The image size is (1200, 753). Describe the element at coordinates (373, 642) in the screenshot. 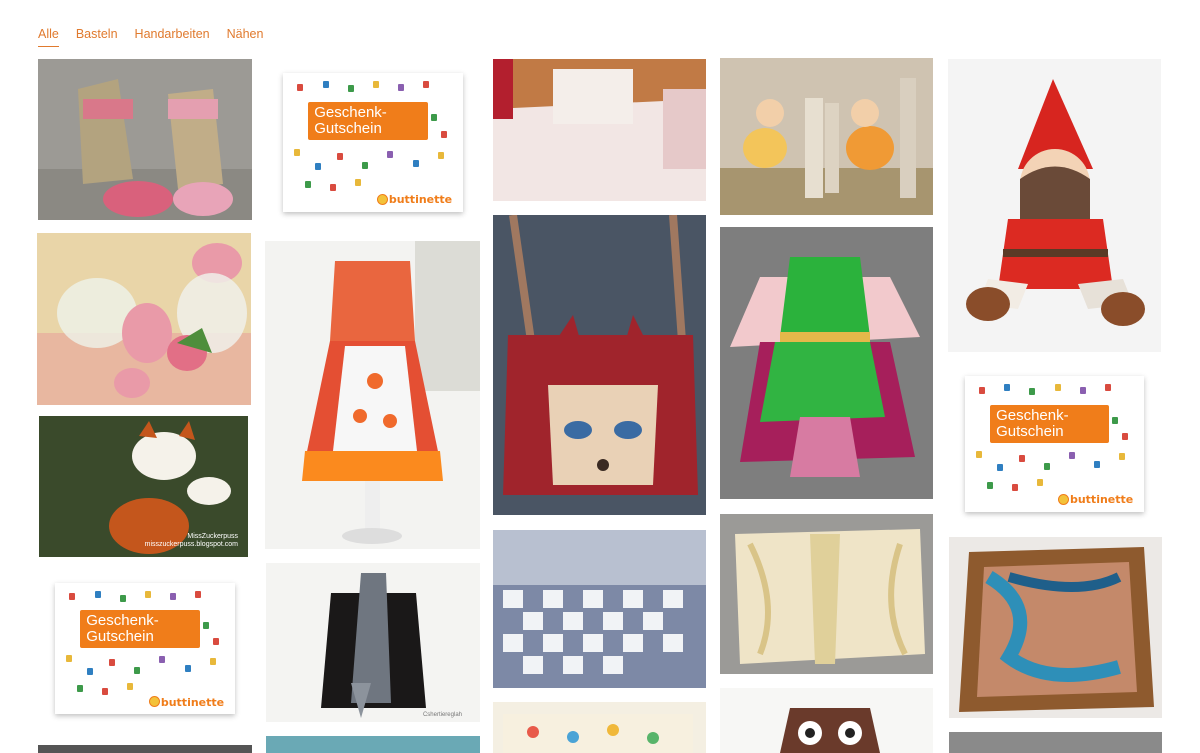

I see `gallery-item-knitted-scarf: Cshertiereglah` at that location.